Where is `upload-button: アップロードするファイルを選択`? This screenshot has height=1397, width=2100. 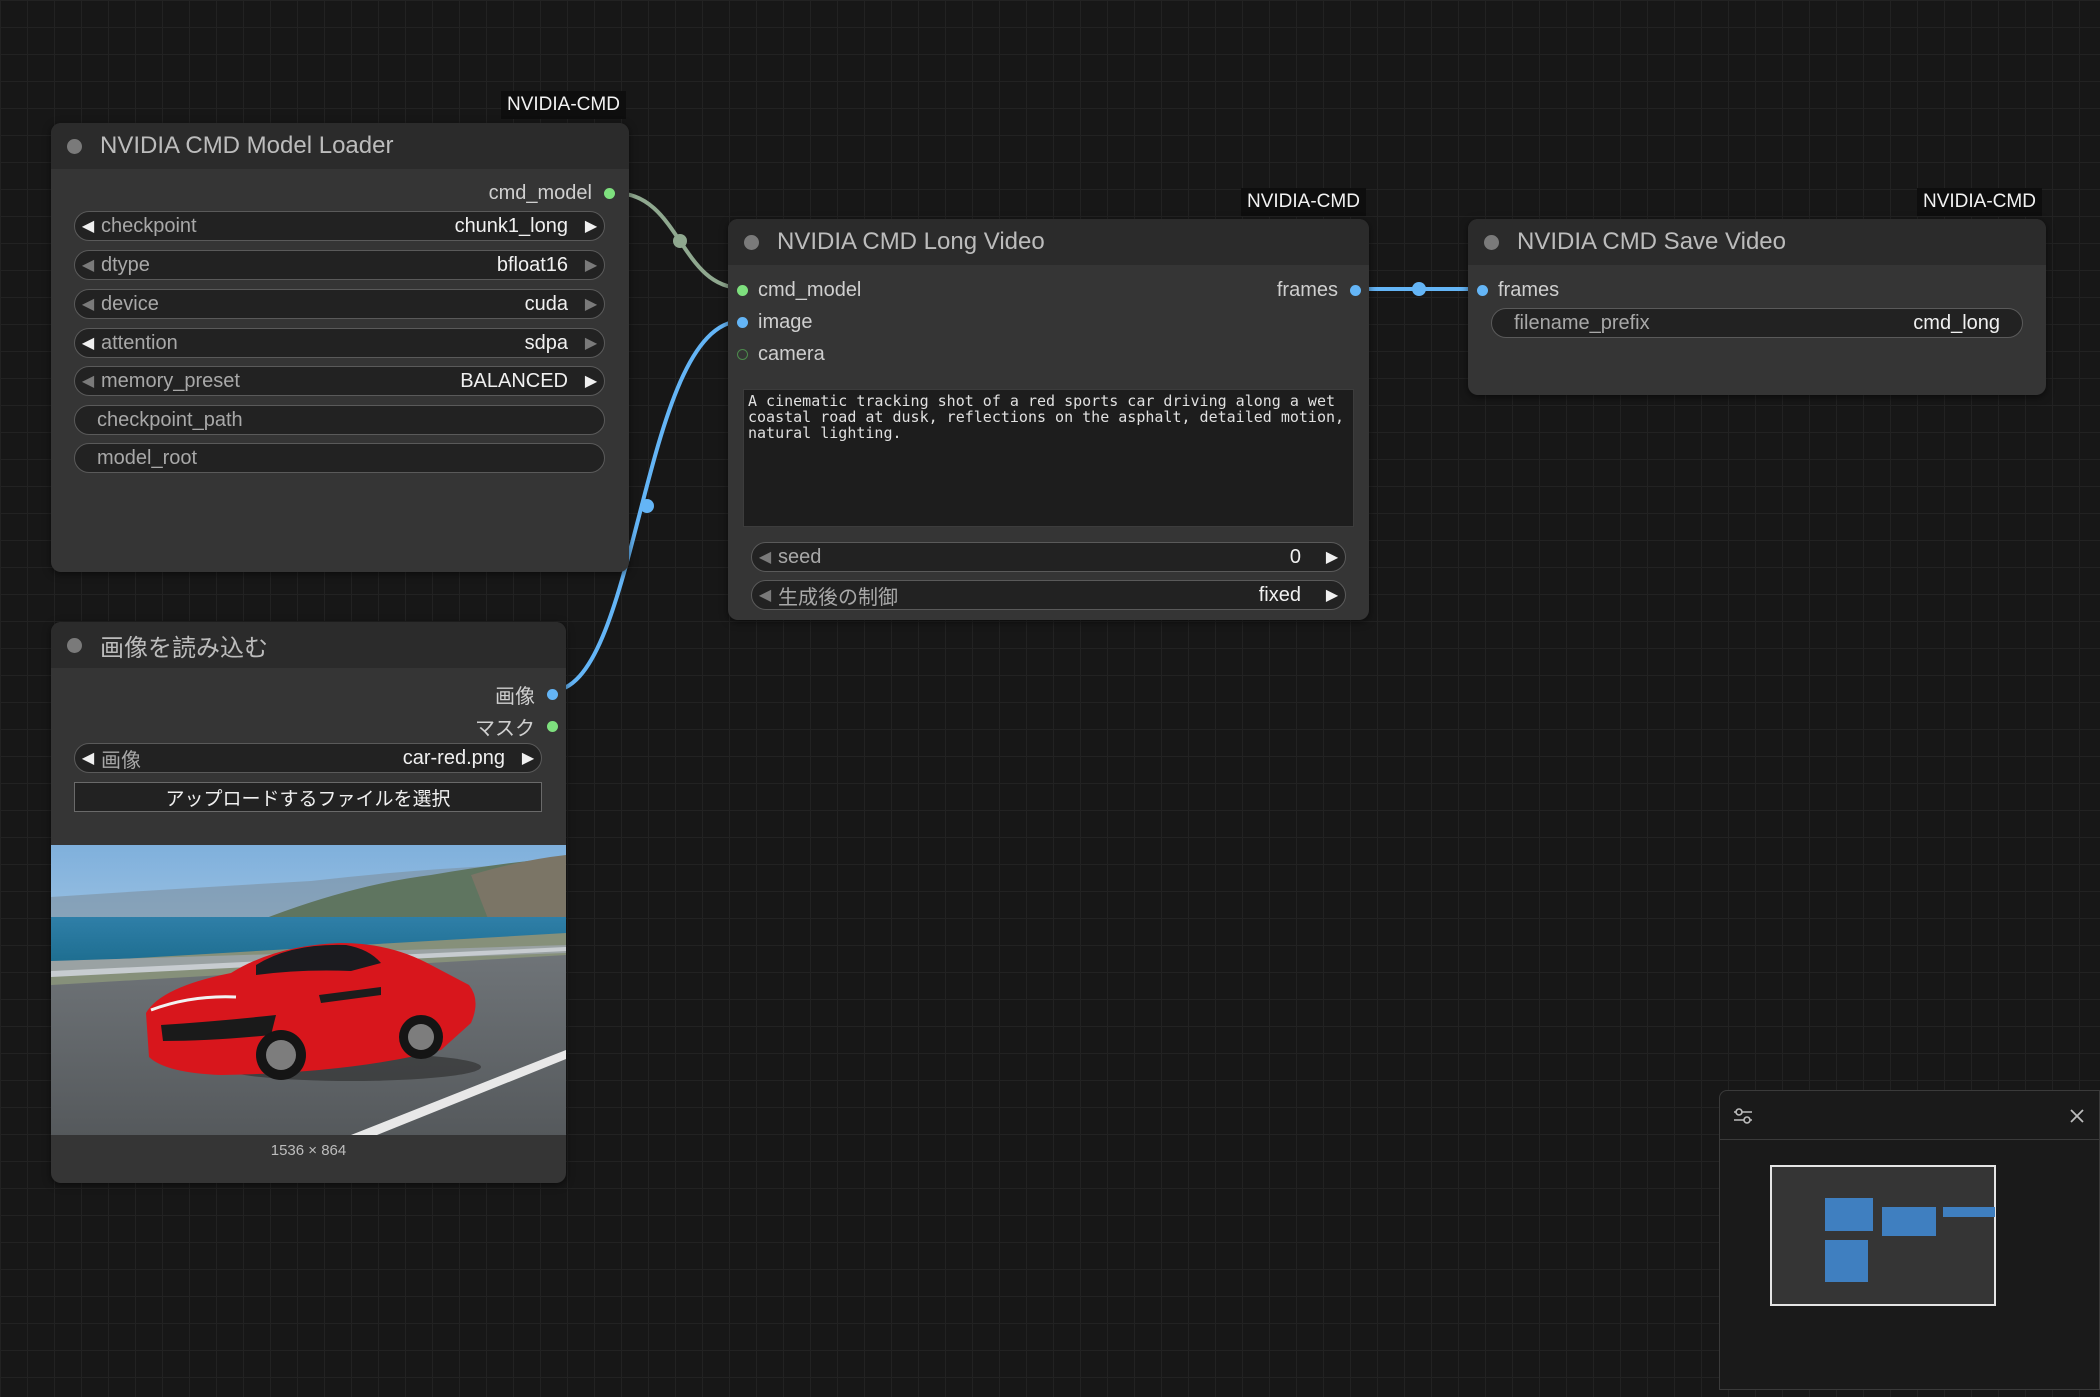 upload-button: アップロードするファイルを選択 is located at coordinates (308, 797).